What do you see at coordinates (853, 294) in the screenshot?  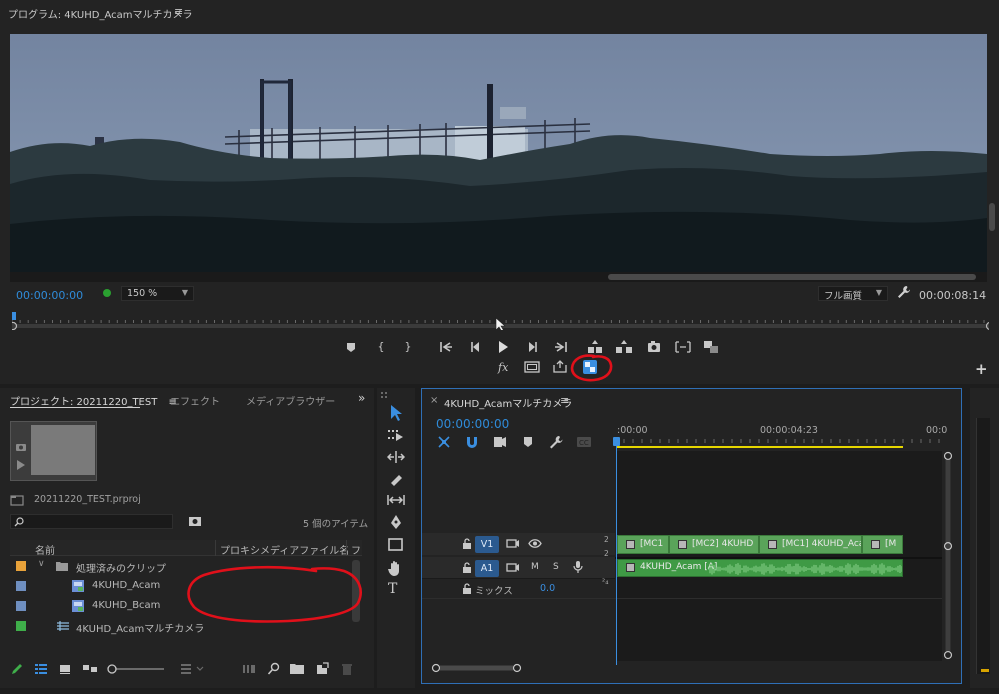 I see `playback-resolution-select: フル画質 ▼` at bounding box center [853, 294].